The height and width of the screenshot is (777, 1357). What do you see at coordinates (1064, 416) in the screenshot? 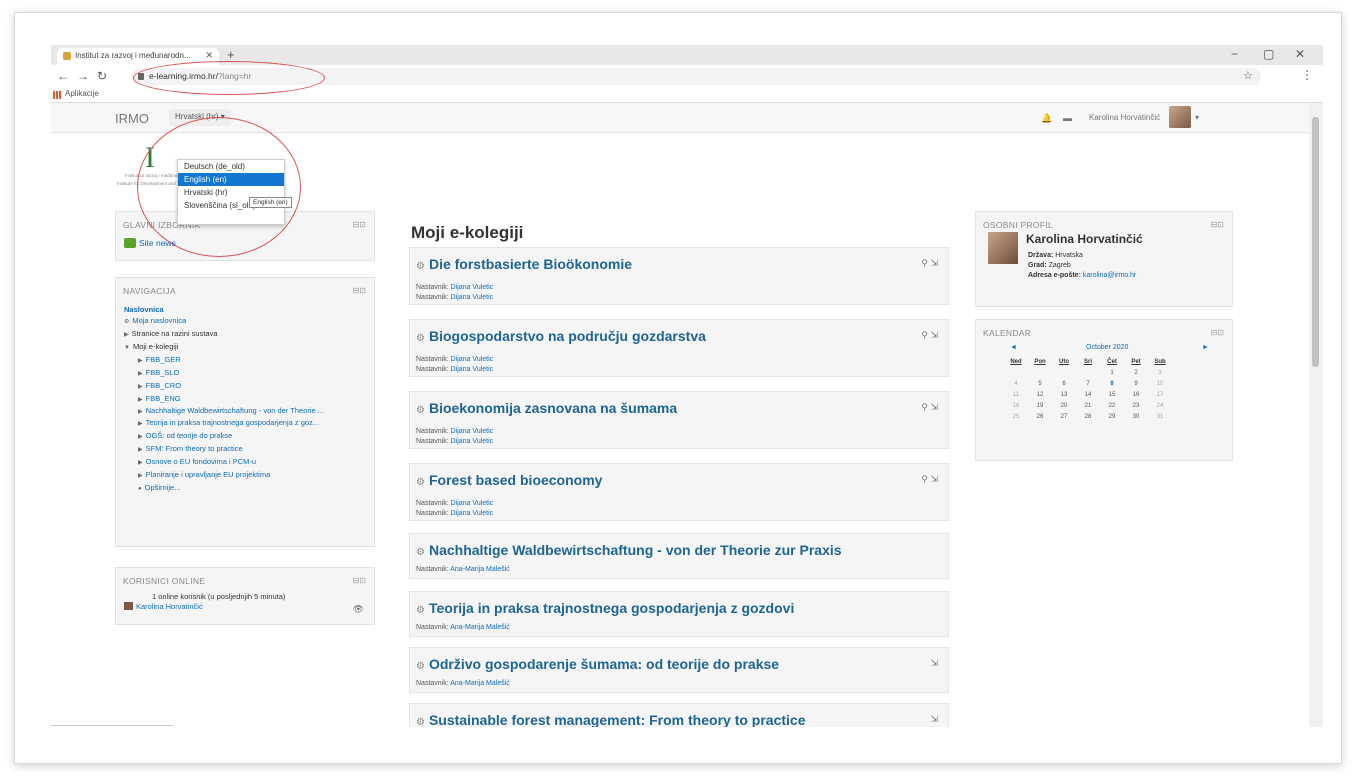
I see `calendar-day: 27` at bounding box center [1064, 416].